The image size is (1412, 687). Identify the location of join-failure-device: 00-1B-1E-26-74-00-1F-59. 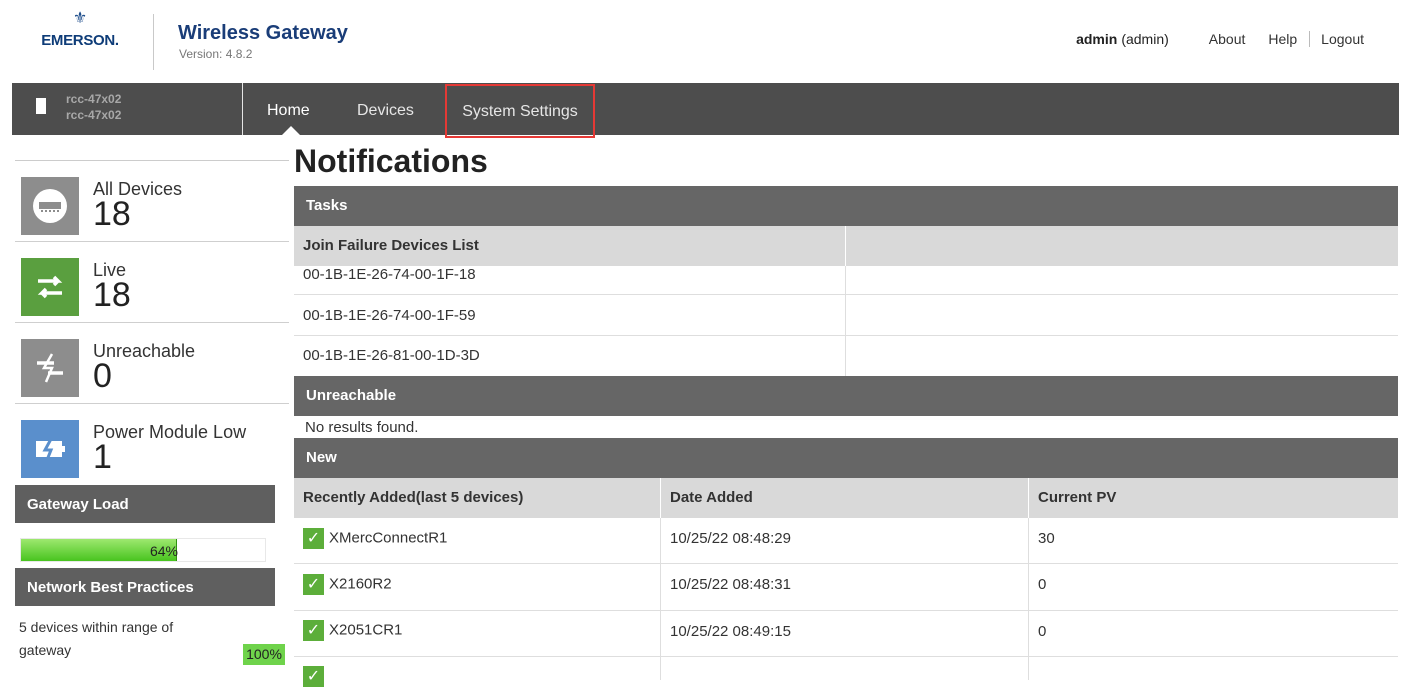
(389, 315).